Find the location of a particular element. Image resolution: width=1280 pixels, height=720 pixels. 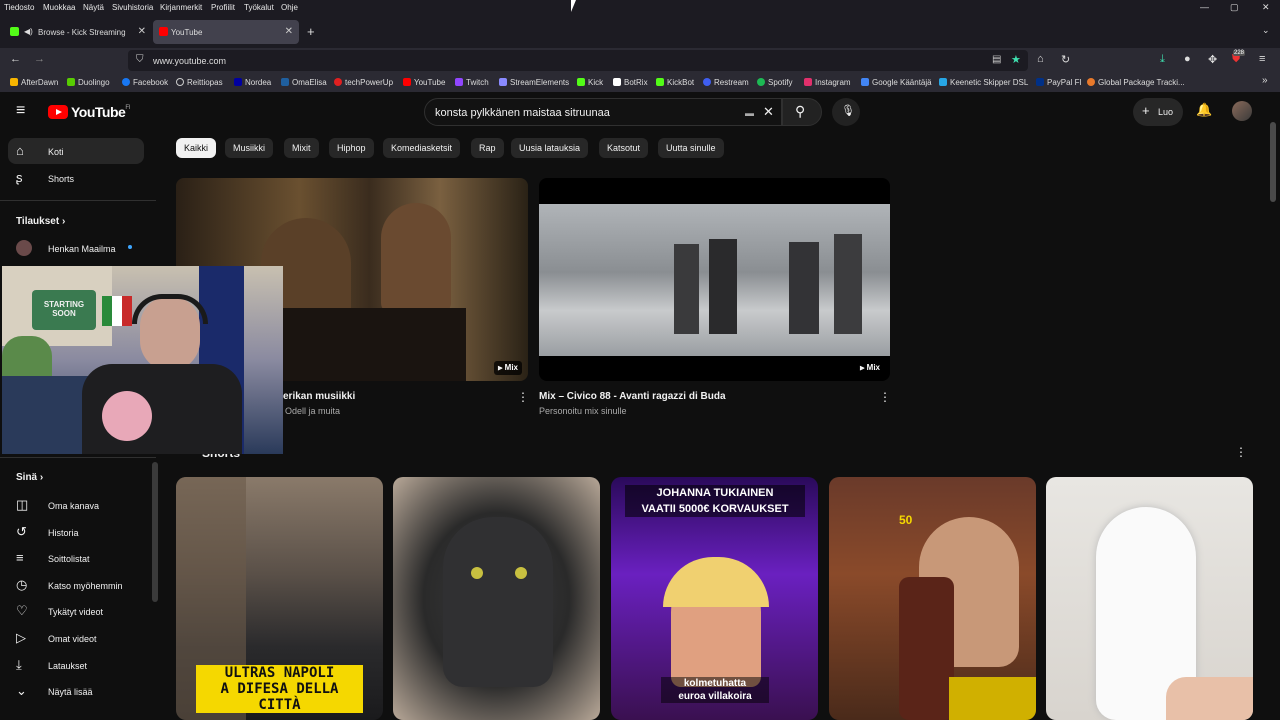

back-icon: ← is located at coordinates (15, 59).